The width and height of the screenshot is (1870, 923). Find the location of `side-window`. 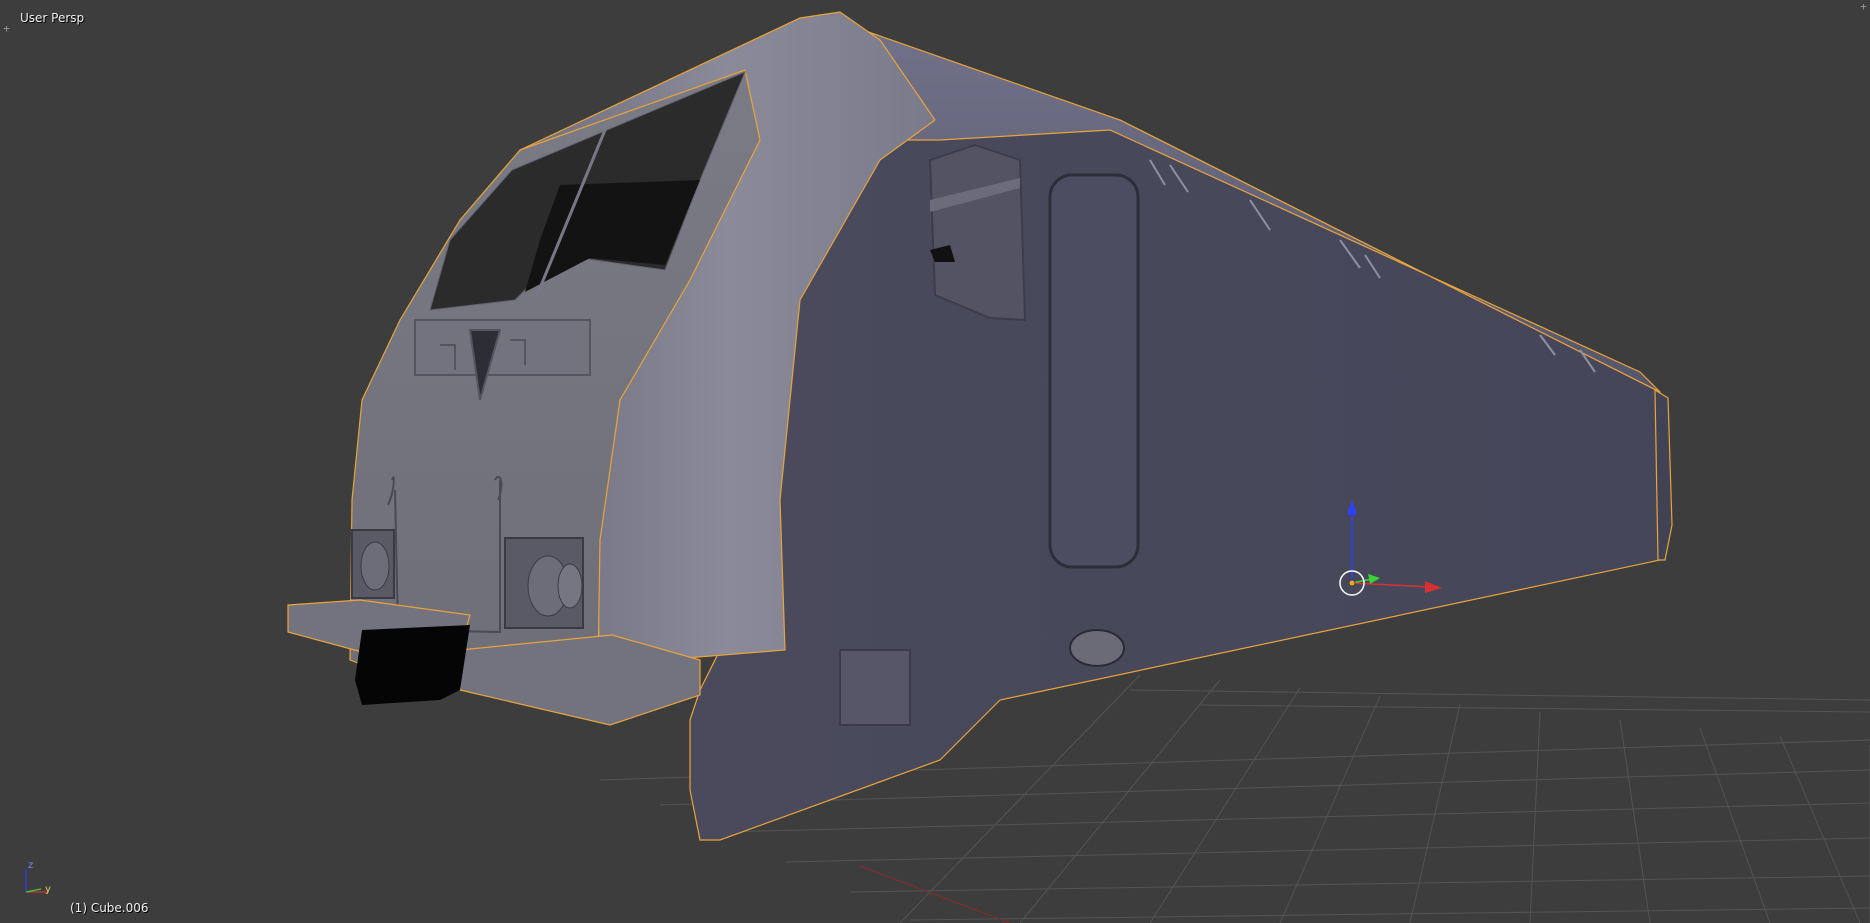

side-window is located at coordinates (977, 232).